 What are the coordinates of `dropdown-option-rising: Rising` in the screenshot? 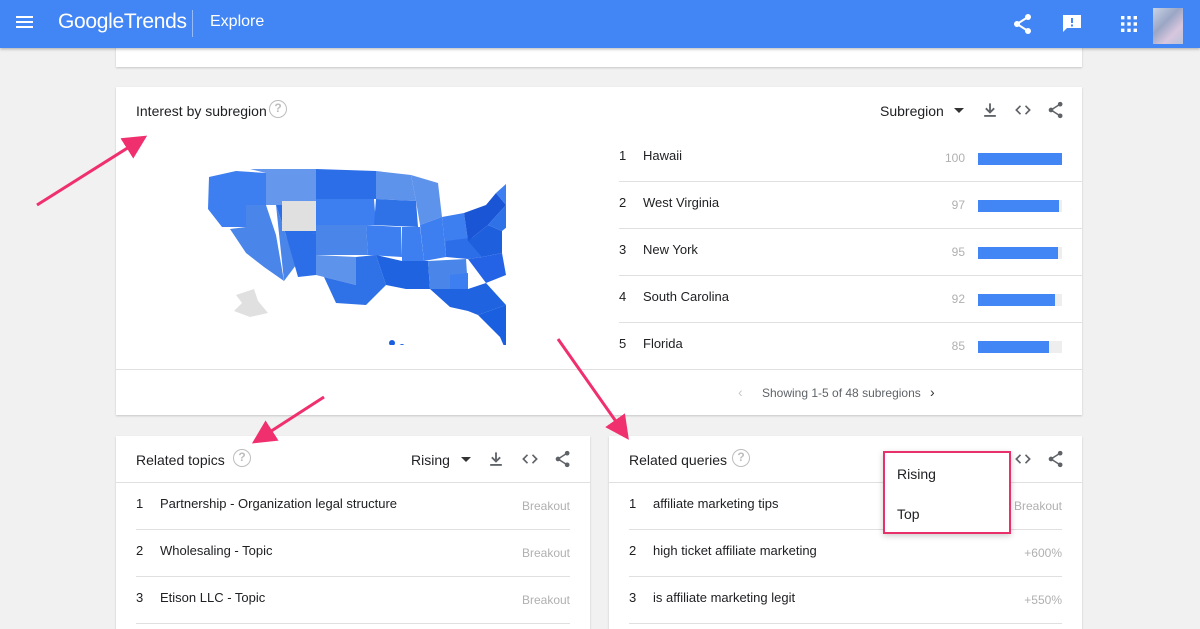 It's located at (916, 474).